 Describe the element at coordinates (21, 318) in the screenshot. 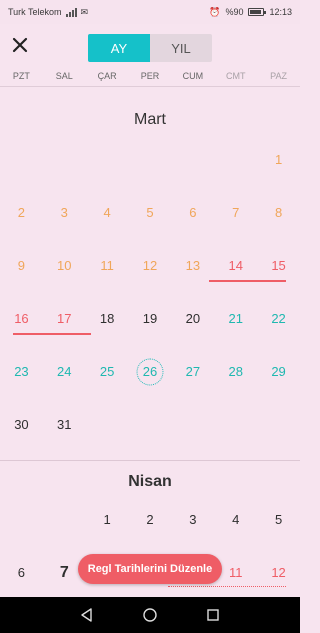

I see `day-cell: 16` at that location.